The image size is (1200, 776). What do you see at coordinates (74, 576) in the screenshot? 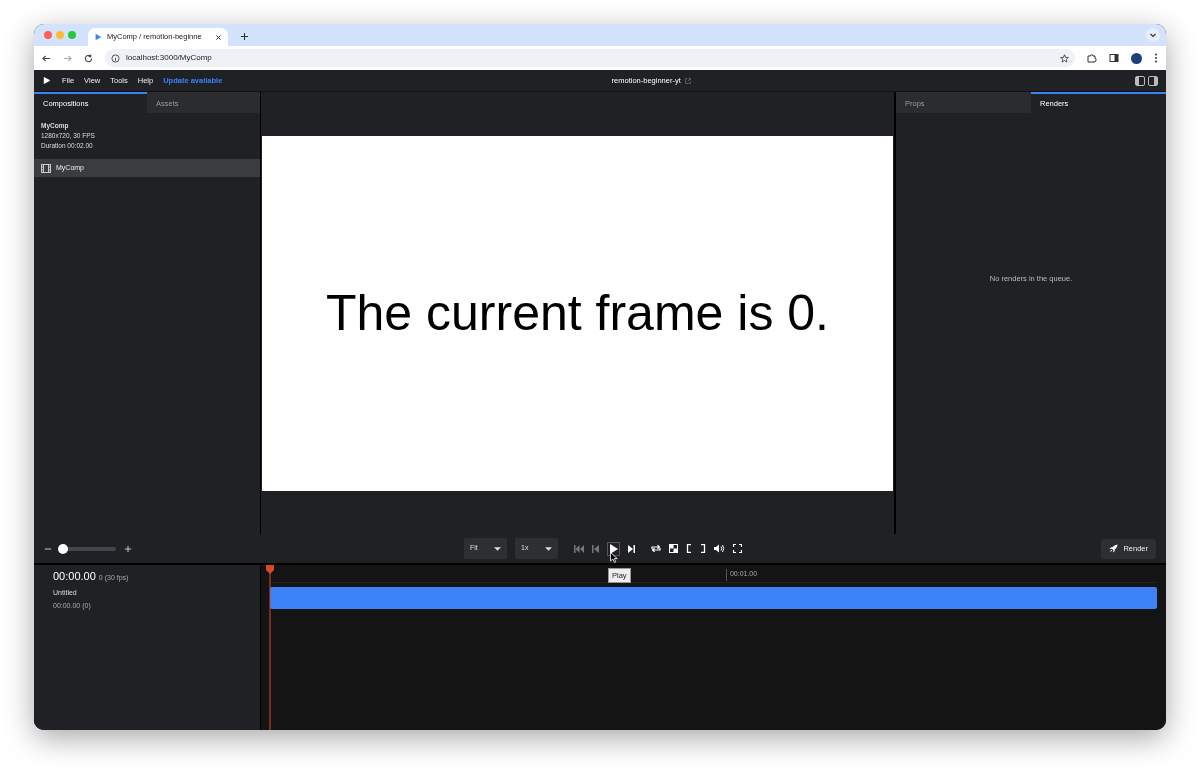
I see `current-time: 00:00.00` at bounding box center [74, 576].